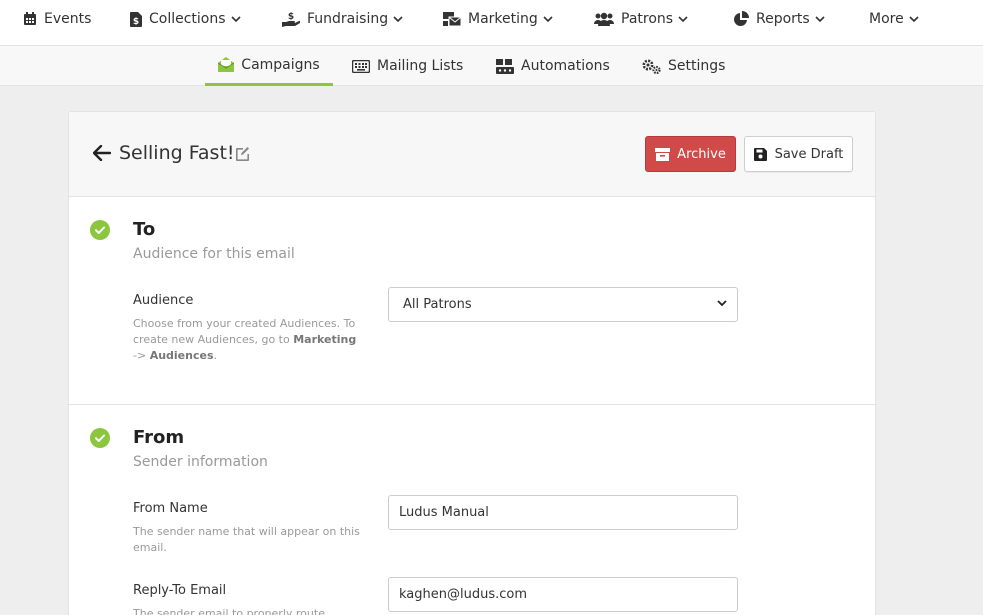  Describe the element at coordinates (163, 300) in the screenshot. I see `audience-label: Audience` at that location.